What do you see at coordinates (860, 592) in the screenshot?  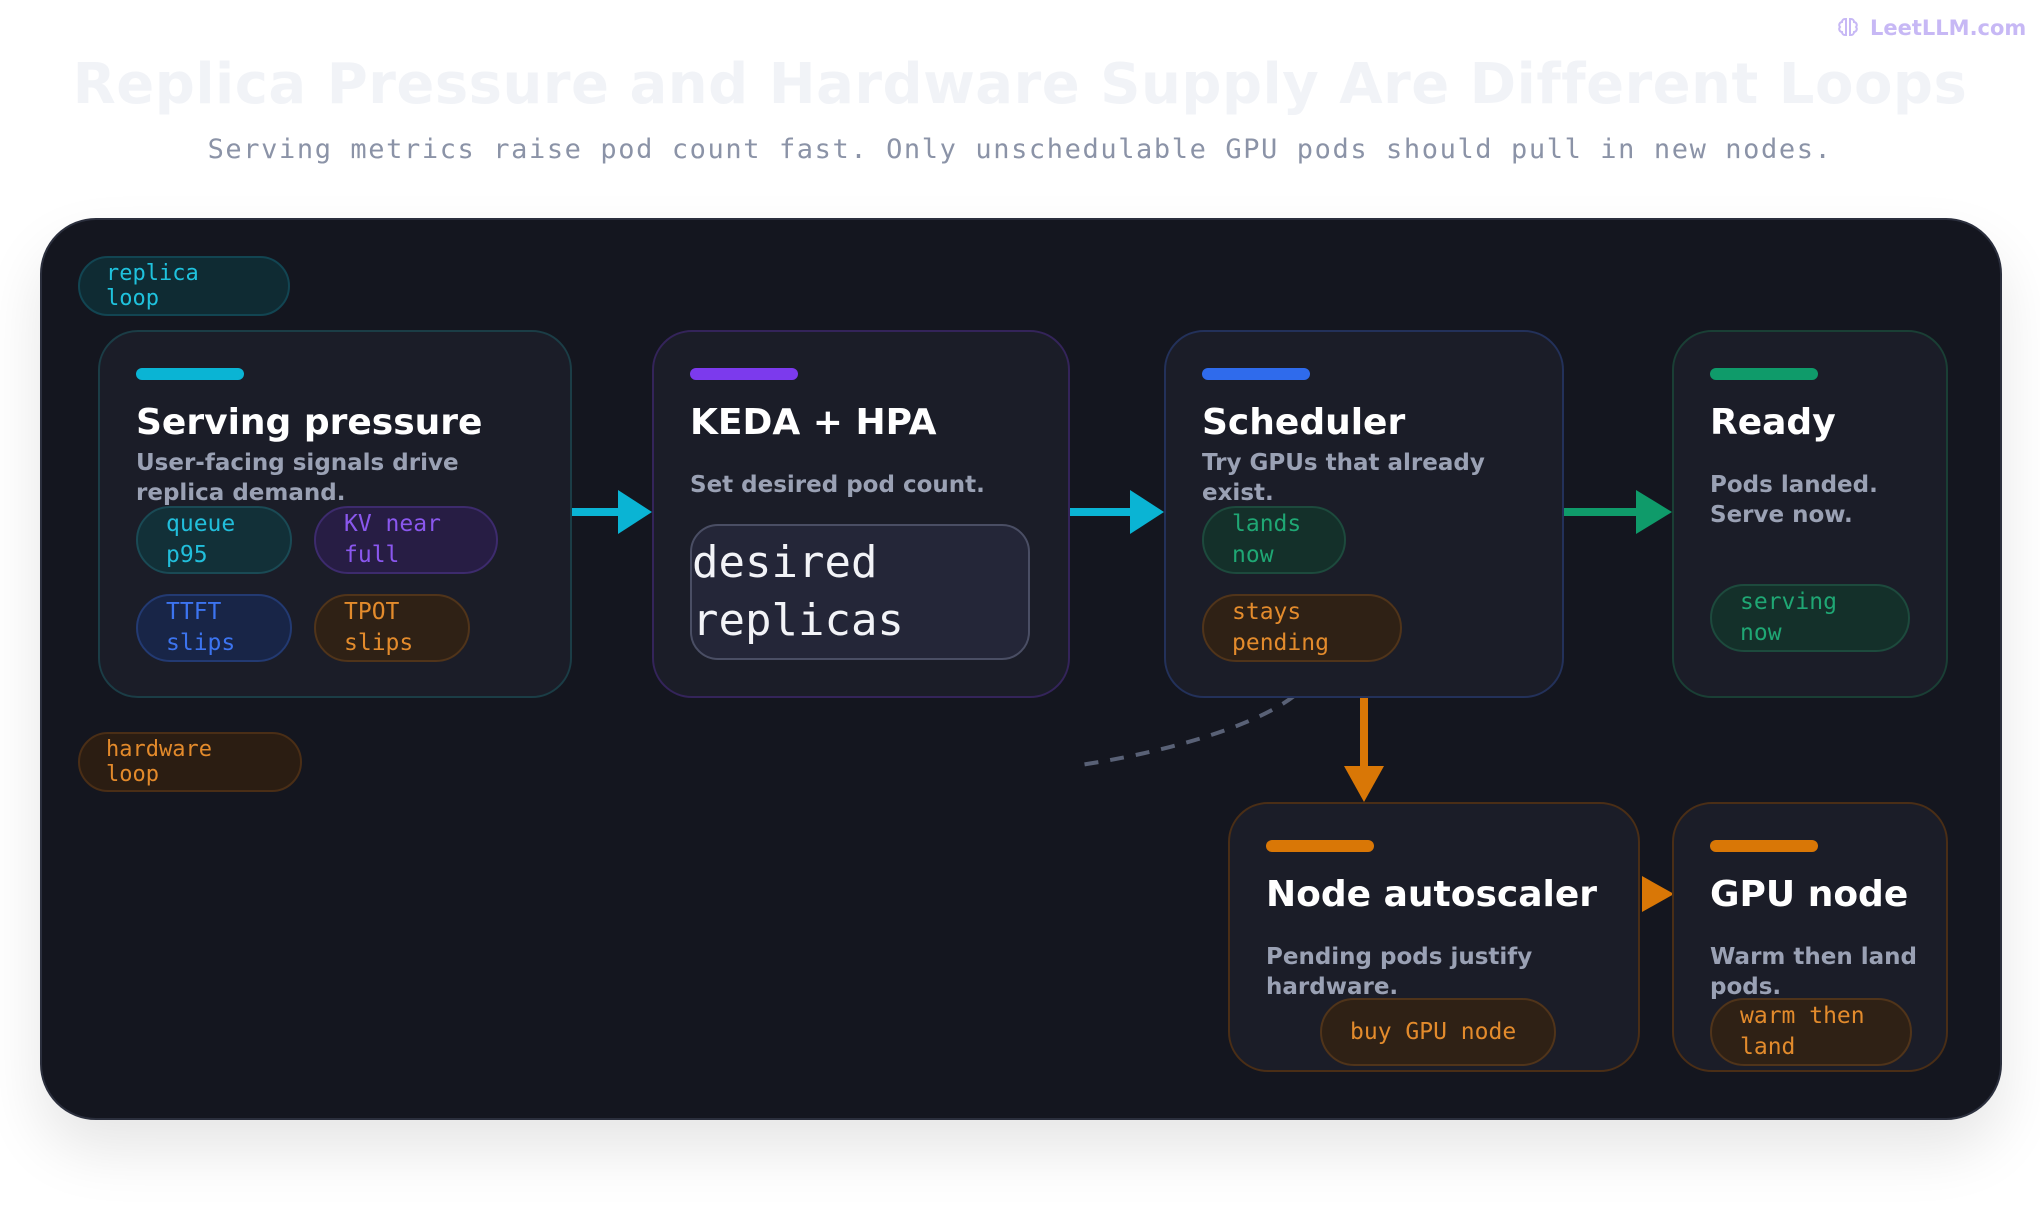 I see `desired-replicas-box: desired replicas` at bounding box center [860, 592].